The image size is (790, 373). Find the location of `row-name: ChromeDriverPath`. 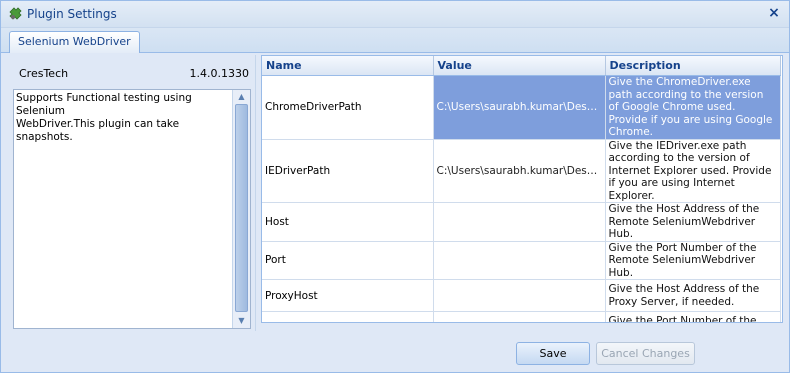

row-name: ChromeDriverPath is located at coordinates (348, 107).